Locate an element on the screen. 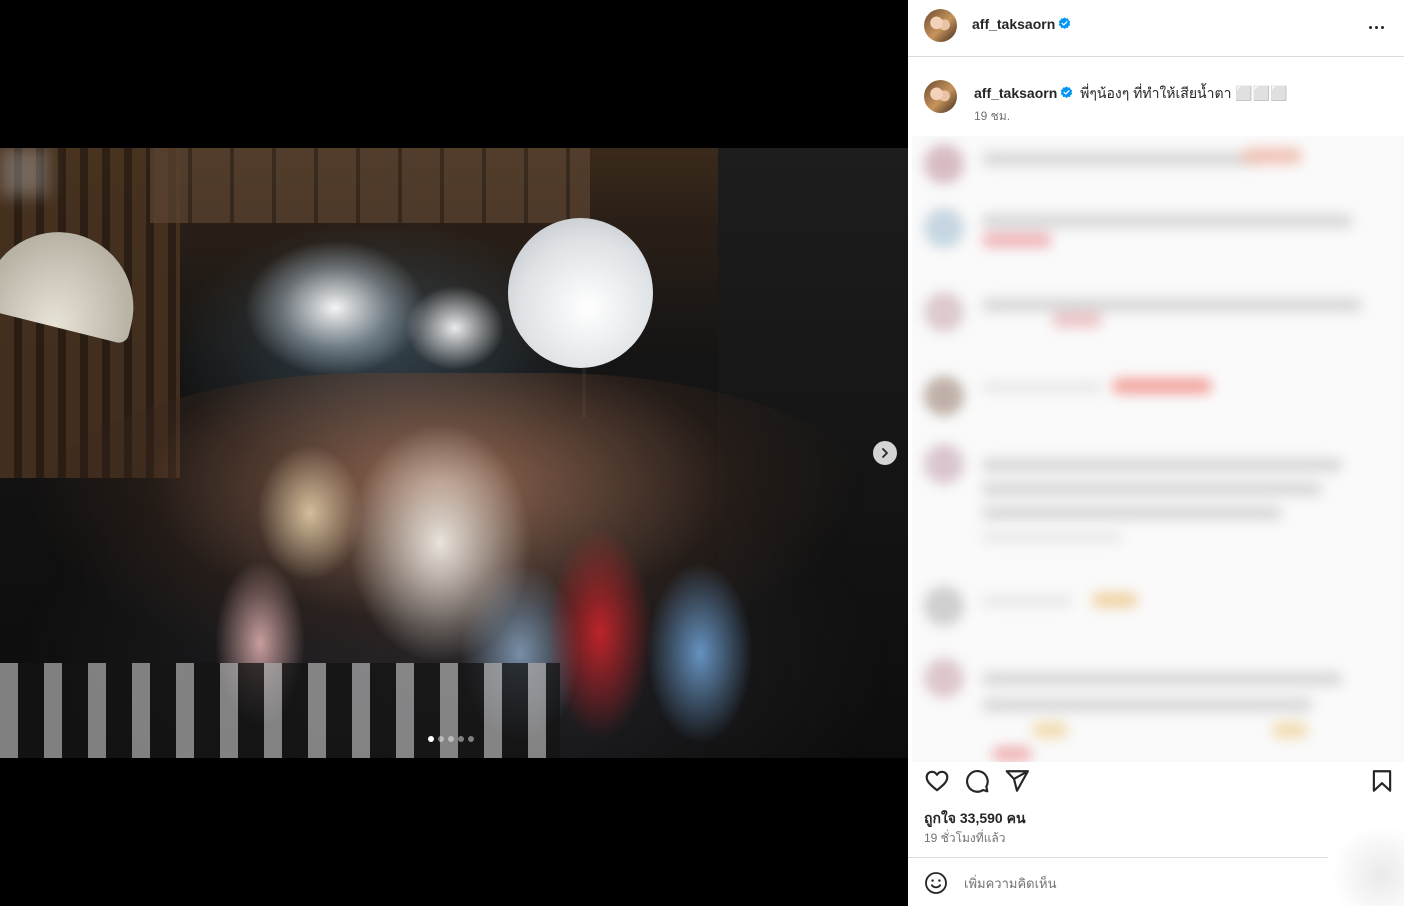 The width and height of the screenshot is (1404, 906). header-username: aff_taksaorn is located at coordinates (1013, 24).